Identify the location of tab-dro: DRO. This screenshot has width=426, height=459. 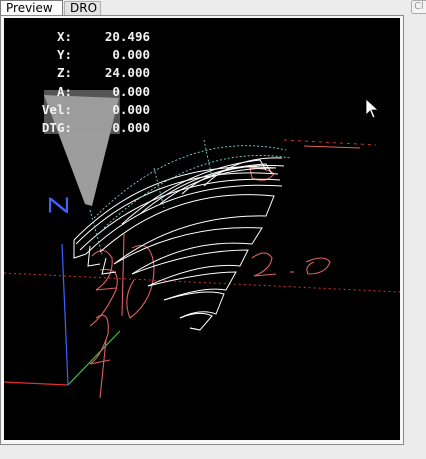
(82, 8).